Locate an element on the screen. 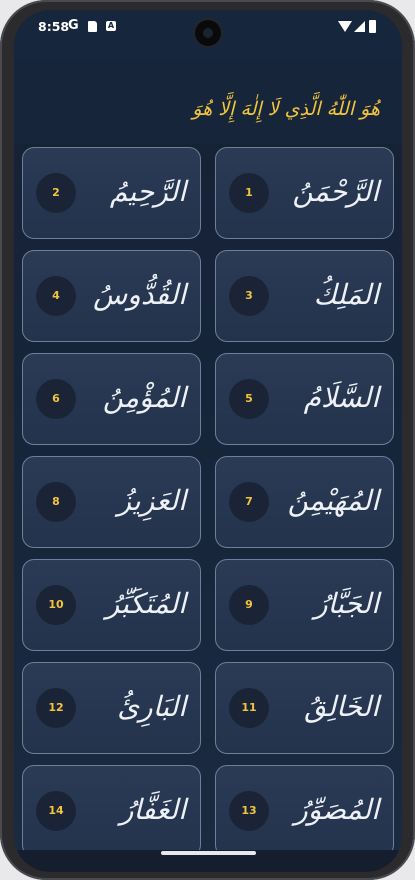 The image size is (415, 880). arabic-name: البَارِئُ is located at coordinates (151, 706).